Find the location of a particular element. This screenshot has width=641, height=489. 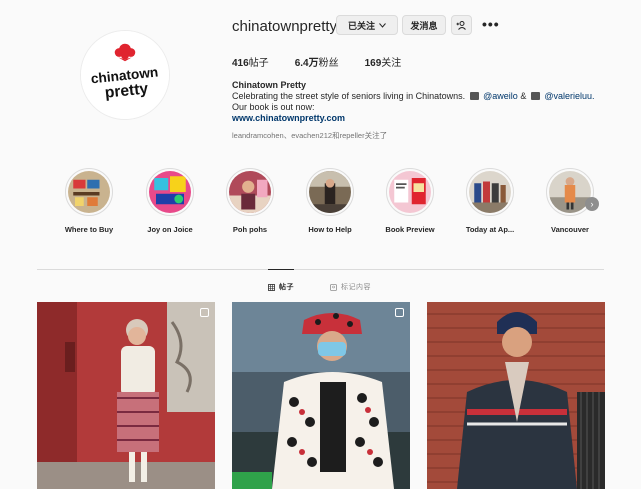

active-tab-indicator is located at coordinates (281, 269).